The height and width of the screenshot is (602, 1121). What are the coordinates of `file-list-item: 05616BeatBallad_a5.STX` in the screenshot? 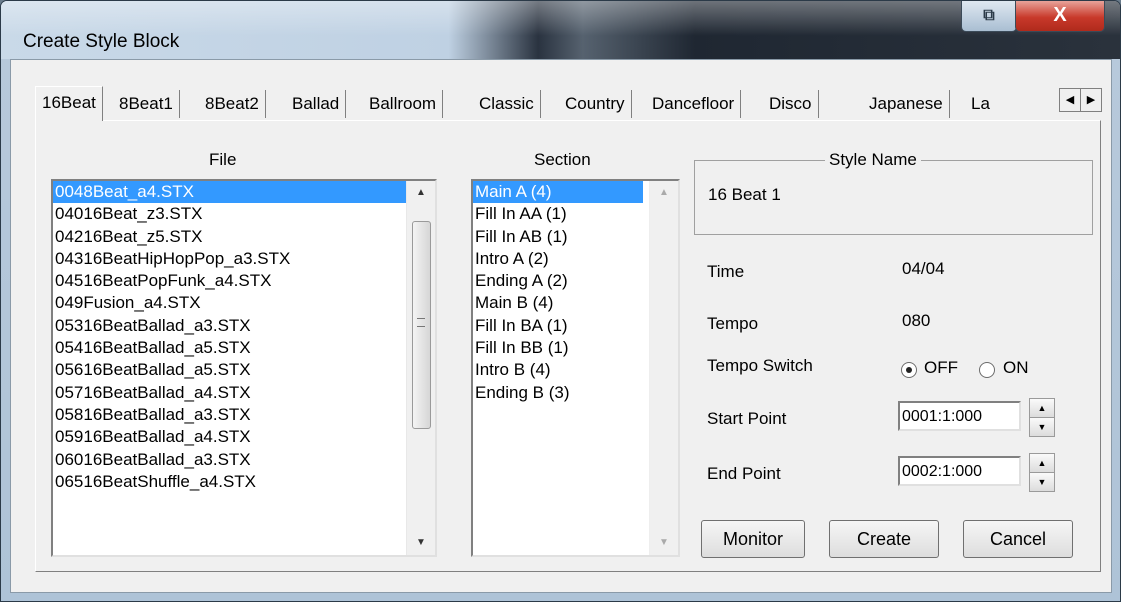 It's located at (230, 370).